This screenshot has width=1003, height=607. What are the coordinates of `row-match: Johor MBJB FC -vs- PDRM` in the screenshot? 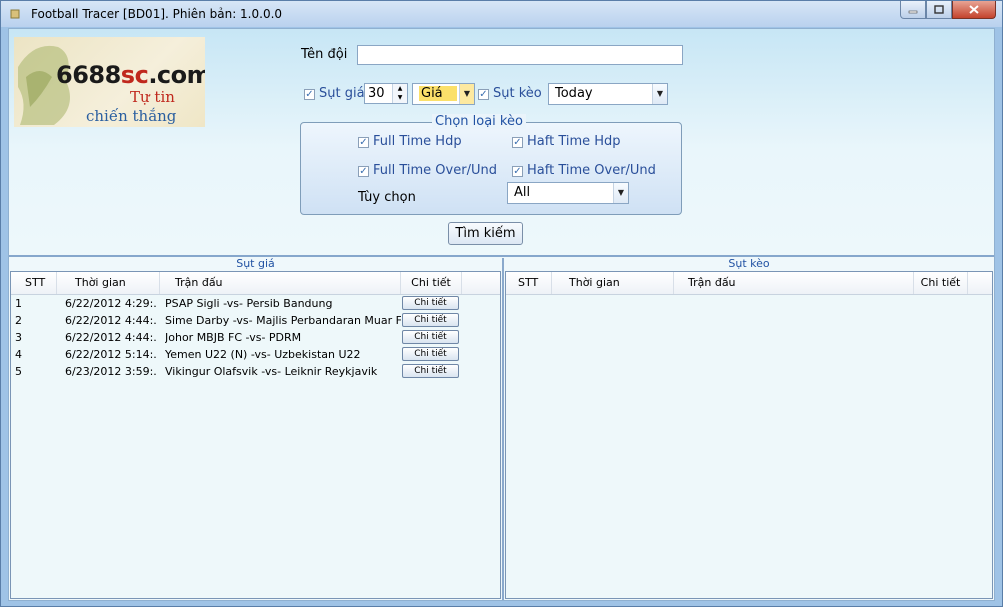 It's located at (233, 337).